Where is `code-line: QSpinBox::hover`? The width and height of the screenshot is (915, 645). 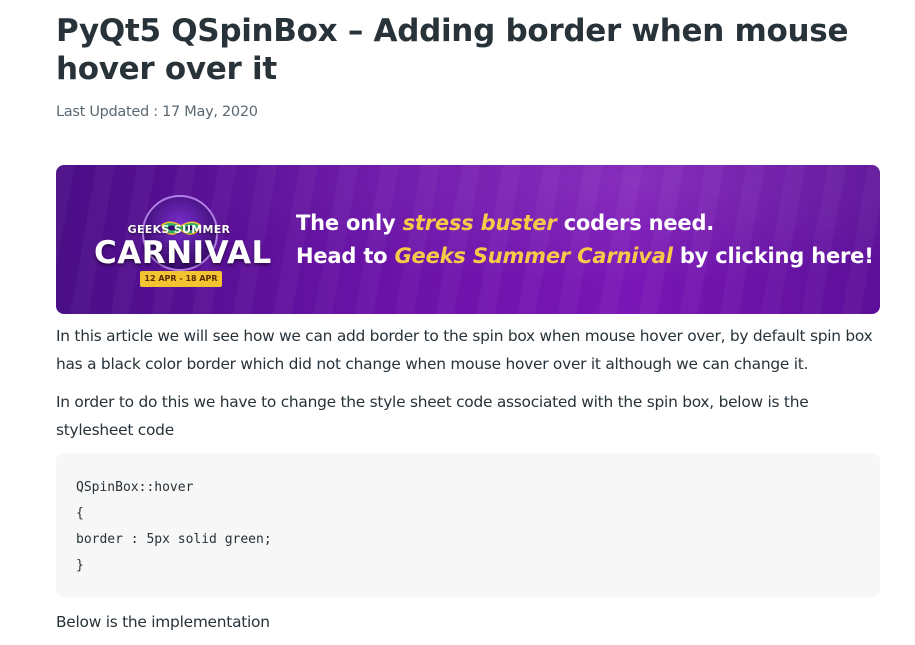
code-line: QSpinBox::hover is located at coordinates (135, 487).